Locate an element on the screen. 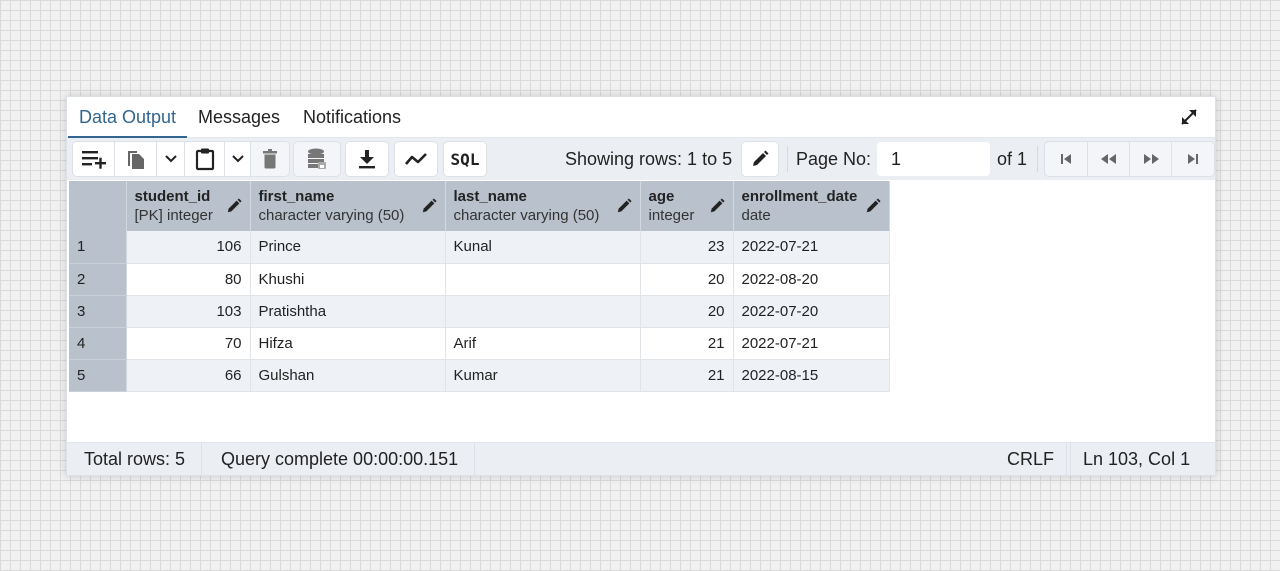  graph-button-group is located at coordinates (416, 159).